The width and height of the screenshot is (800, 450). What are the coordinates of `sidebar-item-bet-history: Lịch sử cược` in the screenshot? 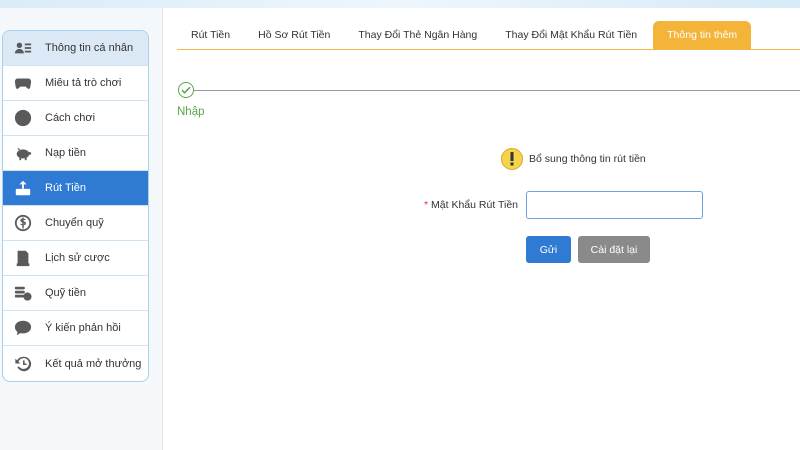 It's located at (75, 258).